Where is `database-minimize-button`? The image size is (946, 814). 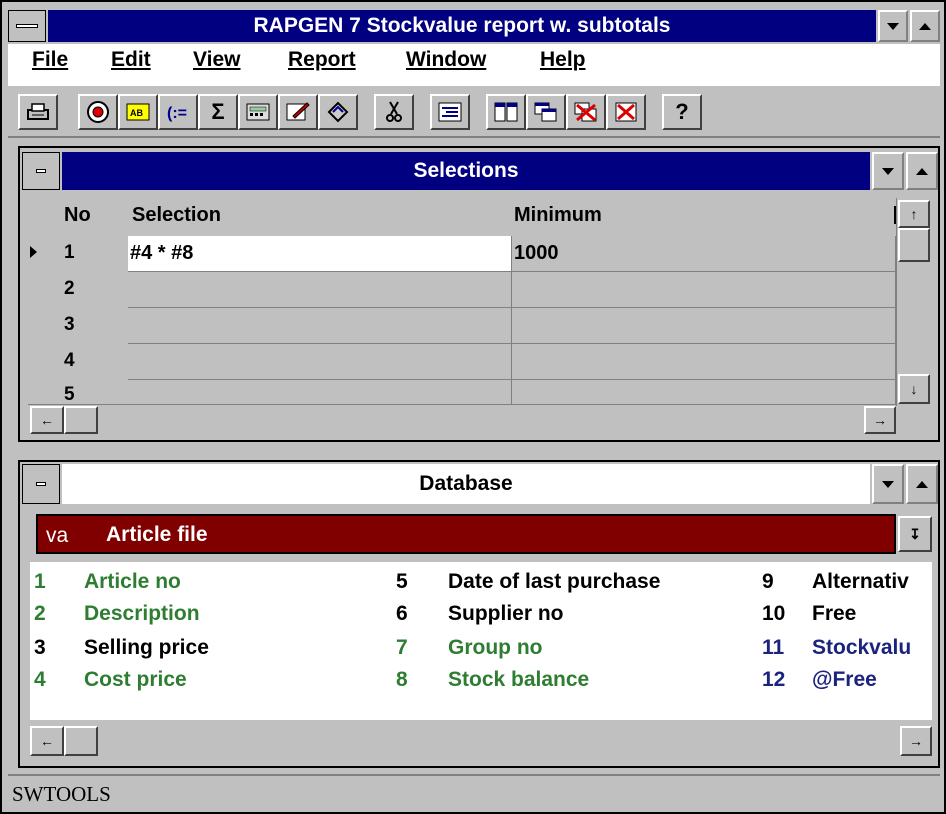
database-minimize-button is located at coordinates (888, 484).